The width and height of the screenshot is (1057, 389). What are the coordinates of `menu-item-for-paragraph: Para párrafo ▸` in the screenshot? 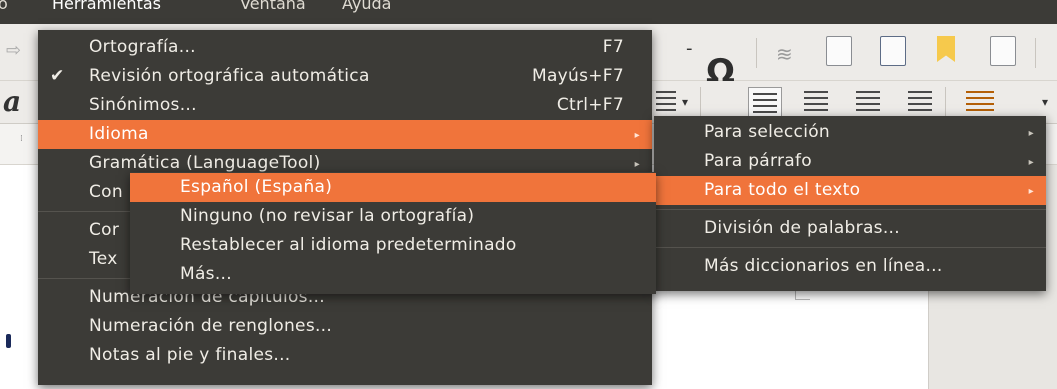 It's located at (850, 161).